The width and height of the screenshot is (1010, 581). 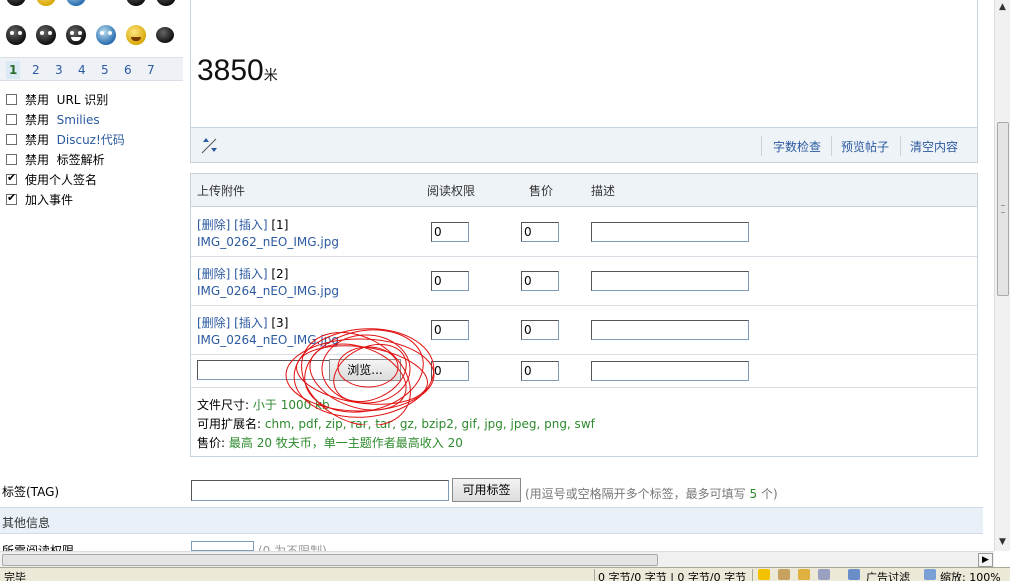 I want to click on lightning-icon, so click(x=764, y=574).